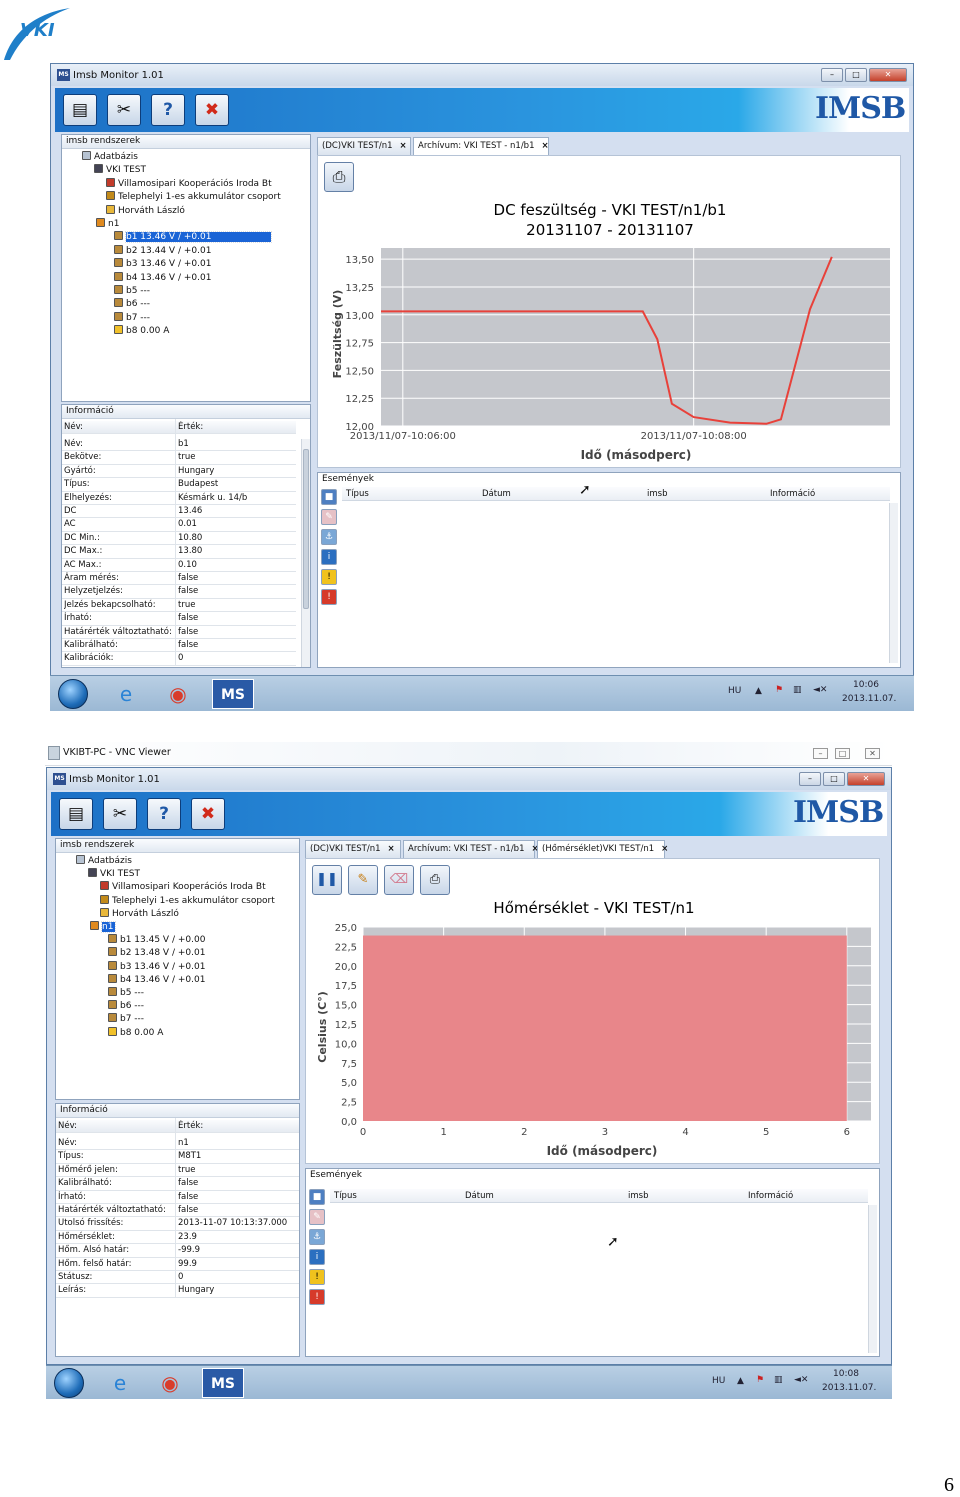 Image resolution: width=960 pixels, height=1497 pixels. I want to click on tree-node: b2 13.44 V / +0.01, so click(162, 251).